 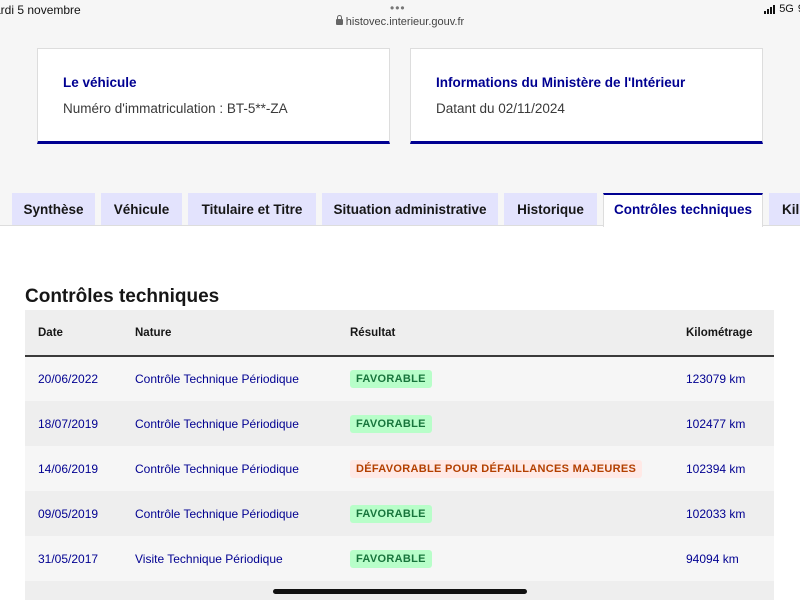 What do you see at coordinates (73, 333) in the screenshot?
I see `col-header-date: Date` at bounding box center [73, 333].